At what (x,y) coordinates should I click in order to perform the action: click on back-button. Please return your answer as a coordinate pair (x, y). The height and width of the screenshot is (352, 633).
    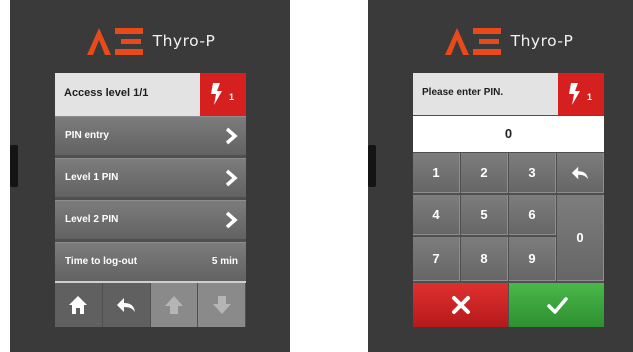
    Looking at the image, I should click on (126, 305).